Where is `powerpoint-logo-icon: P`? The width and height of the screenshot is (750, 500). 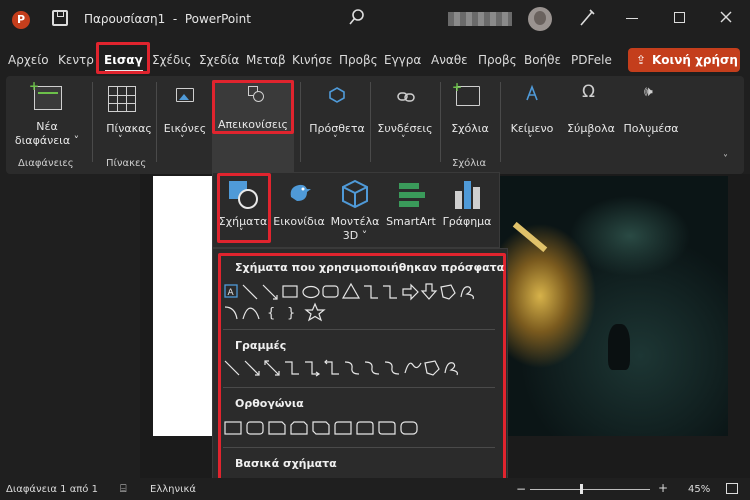
powerpoint-logo-icon: P is located at coordinates (21, 20).